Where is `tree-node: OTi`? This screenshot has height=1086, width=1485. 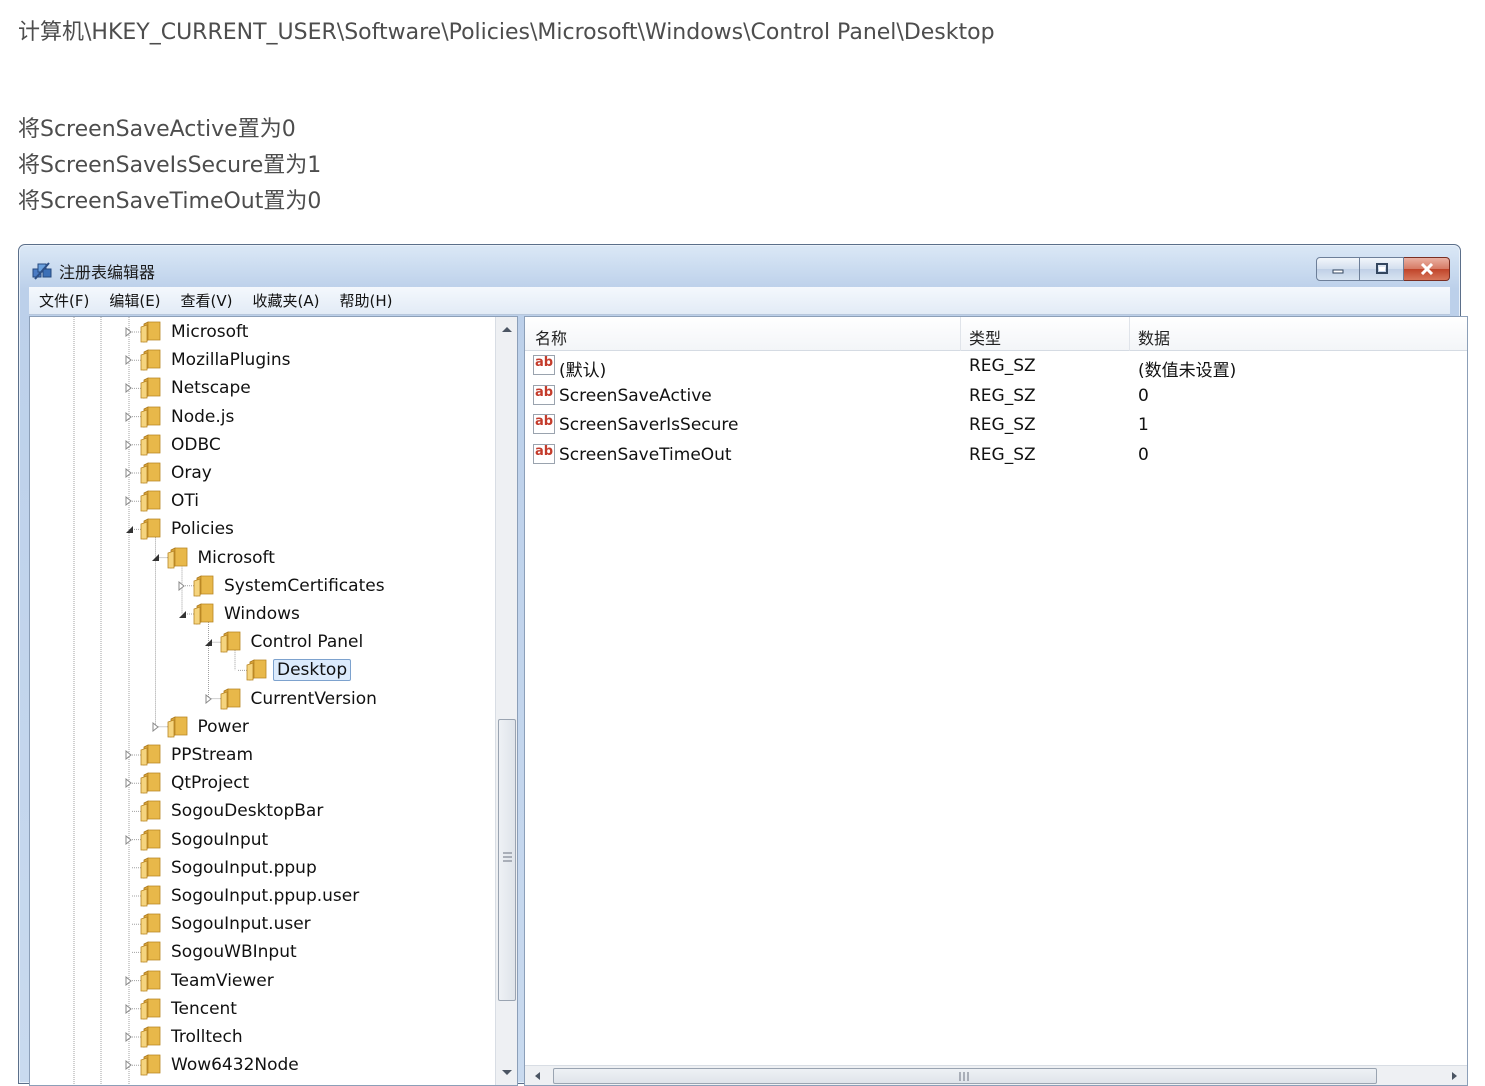
tree-node: OTi is located at coordinates (162, 501).